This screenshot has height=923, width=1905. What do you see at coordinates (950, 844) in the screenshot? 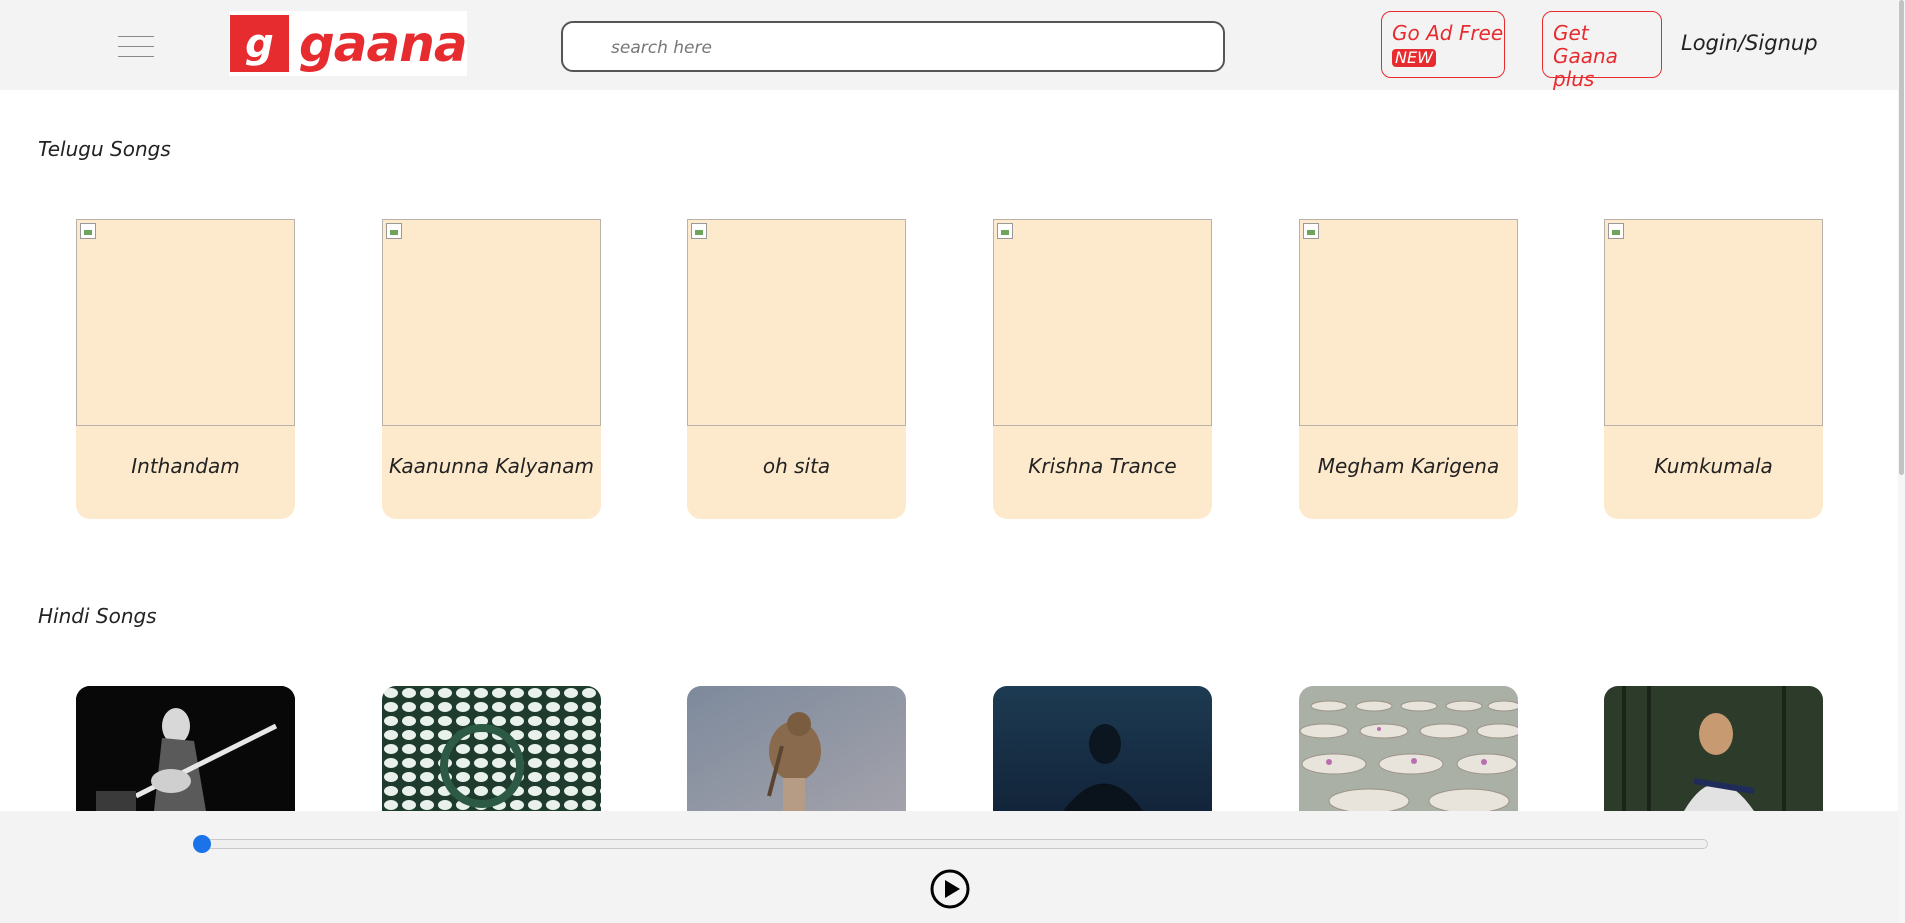
I see `seek-slider` at bounding box center [950, 844].